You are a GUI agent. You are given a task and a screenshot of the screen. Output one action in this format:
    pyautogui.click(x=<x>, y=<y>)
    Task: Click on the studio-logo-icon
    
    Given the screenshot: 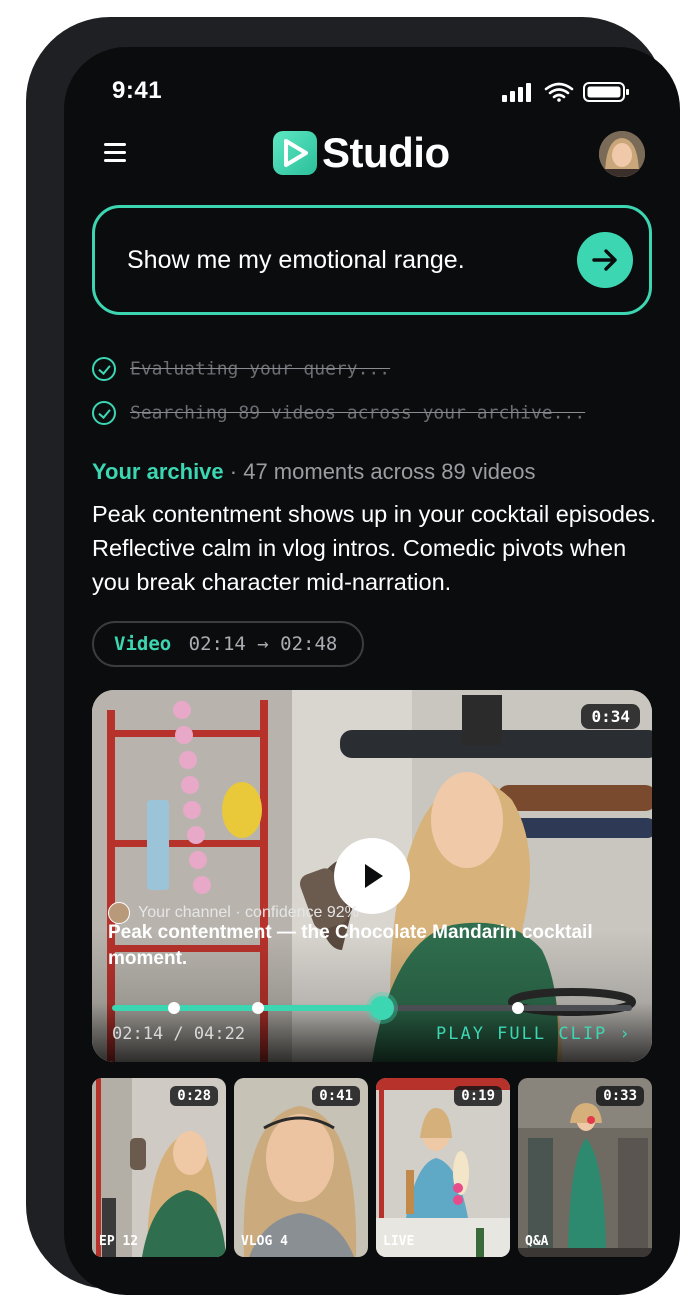 What is the action you would take?
    pyautogui.click(x=295, y=153)
    